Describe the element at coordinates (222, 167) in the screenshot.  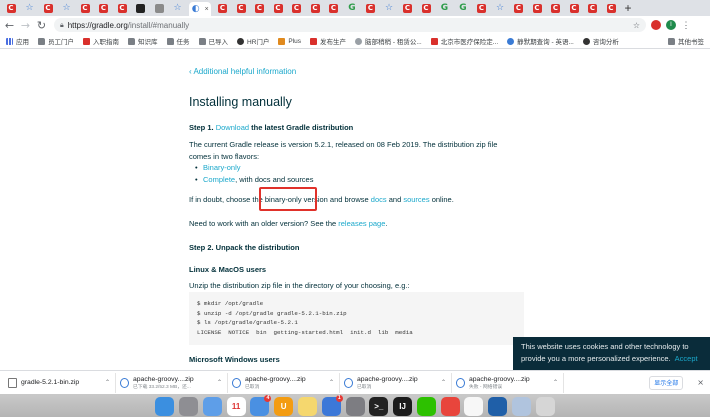
I see `binary-only-link: Binary-only` at that location.